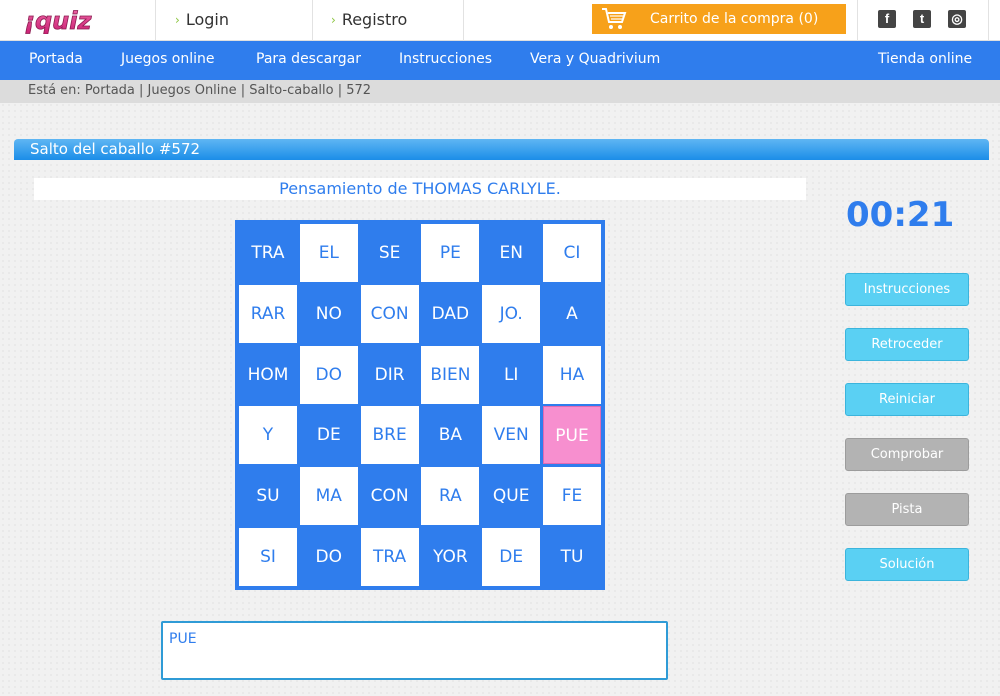 The image size is (1000, 696). Describe the element at coordinates (450, 313) in the screenshot. I see `grid-cell: DAD` at that location.